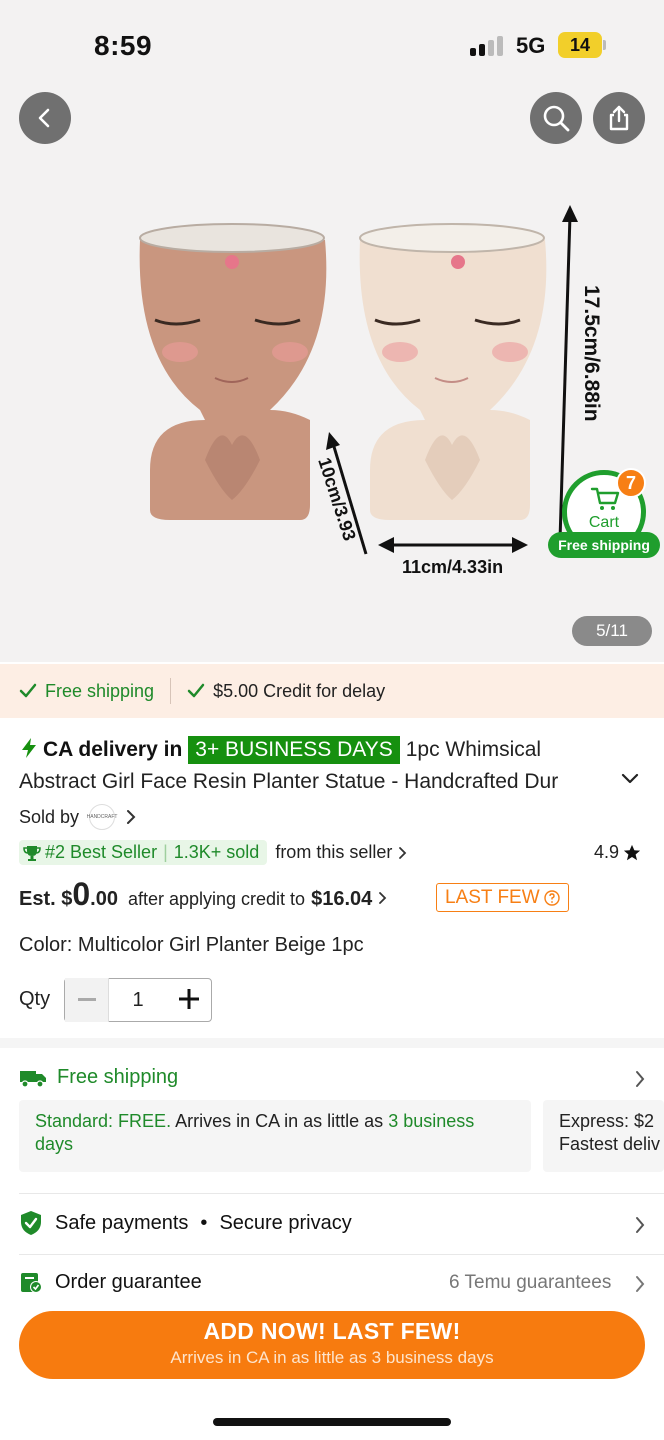 The image size is (664, 1440). I want to click on floating-cart-button: Cart 7 Free shipping, so click(604, 514).